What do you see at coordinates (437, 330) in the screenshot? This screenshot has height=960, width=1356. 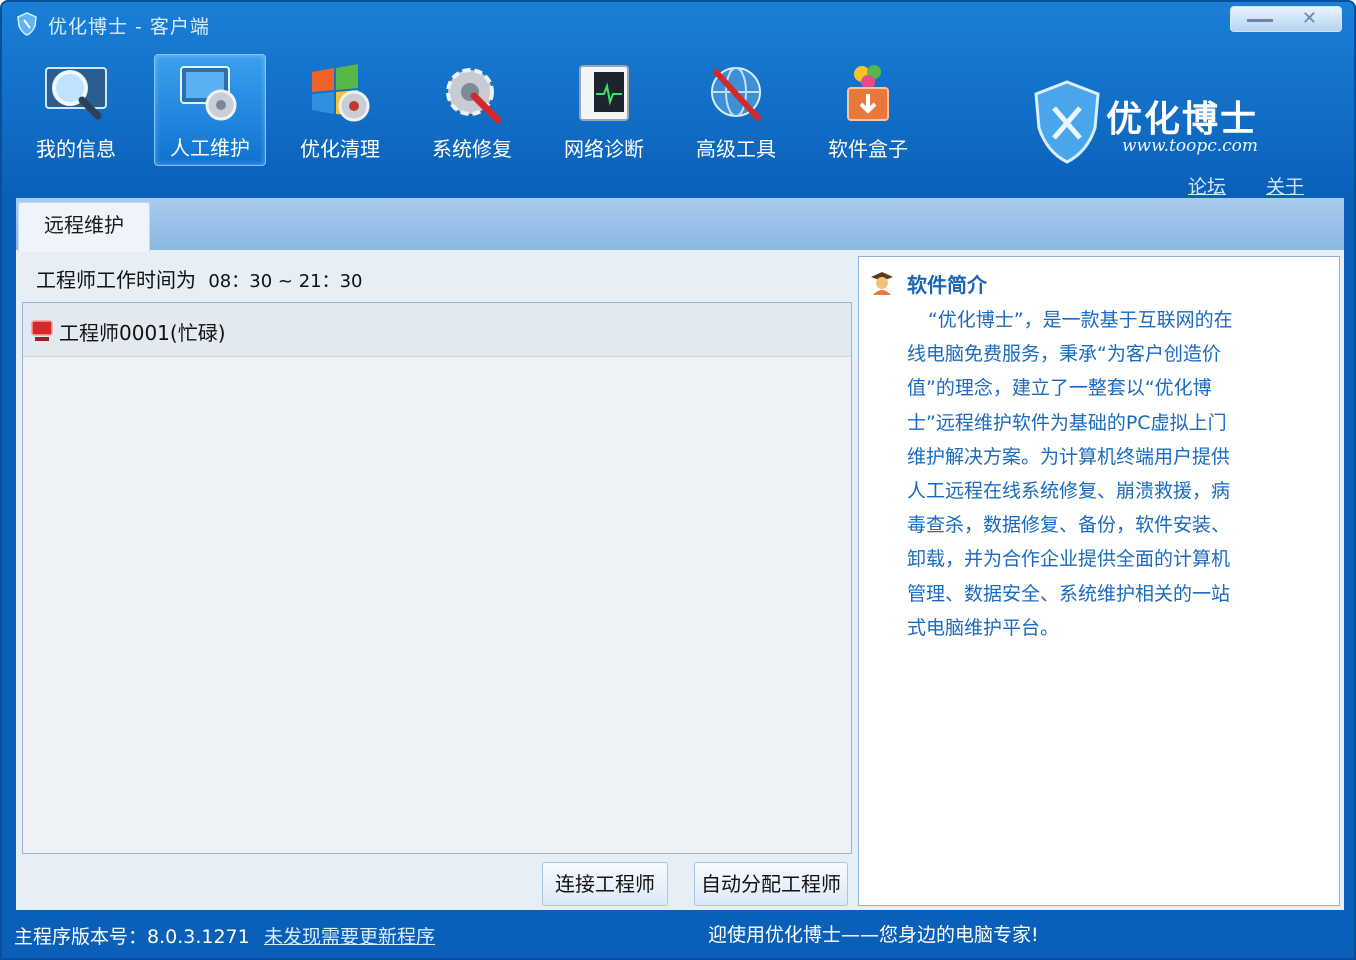 I see `list-item: 工程师0001(忙碌)` at bounding box center [437, 330].